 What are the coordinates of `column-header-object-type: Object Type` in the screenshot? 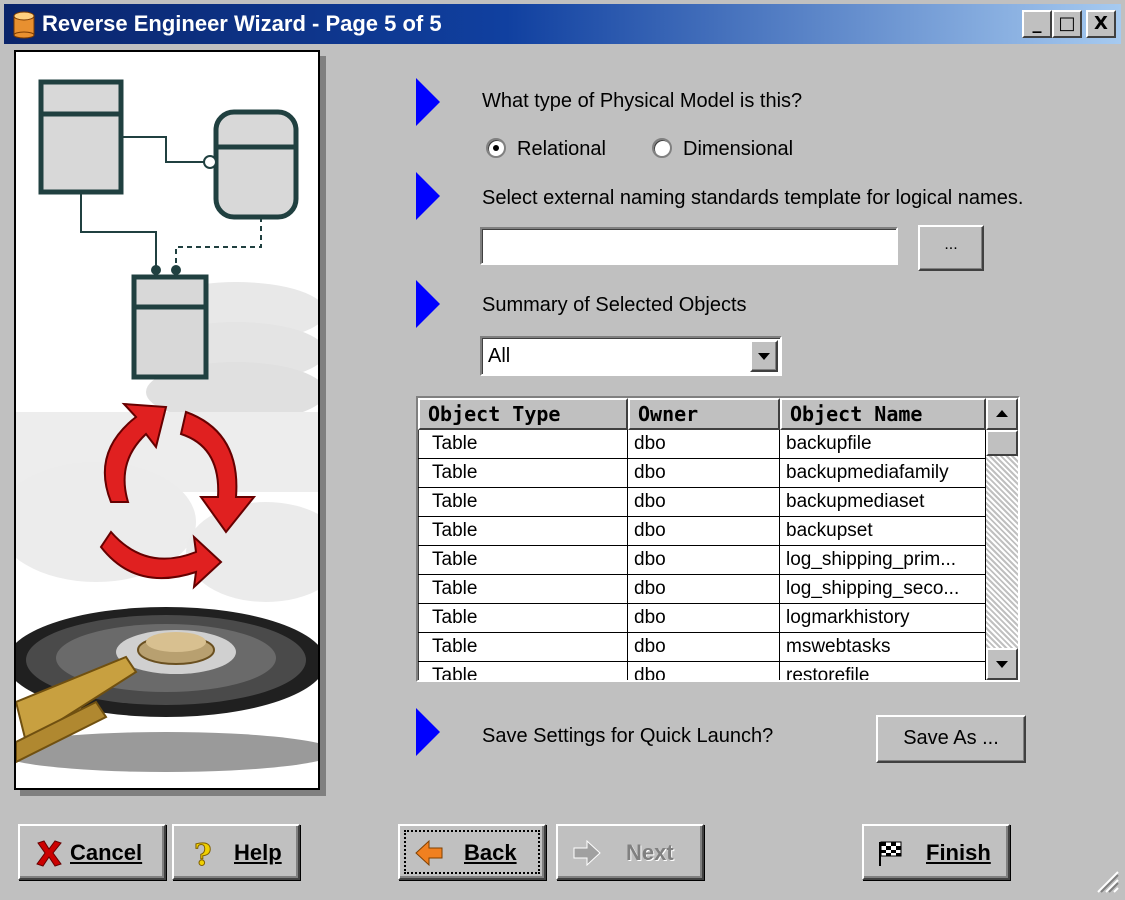 It's located at (523, 414).